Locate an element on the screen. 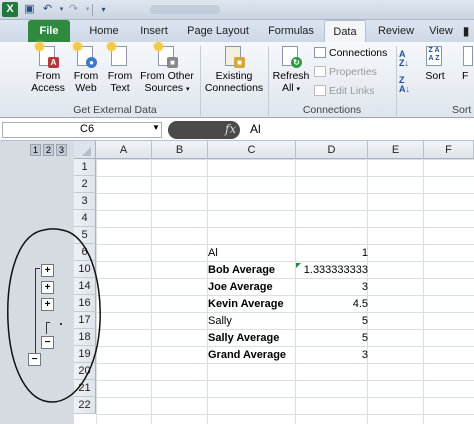 The width and height of the screenshot is (474, 424). outline-level-2-button: 2 is located at coordinates (48, 150).